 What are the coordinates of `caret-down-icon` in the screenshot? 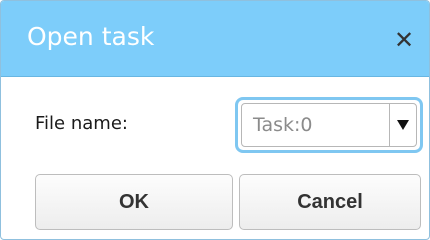 It's located at (403, 125).